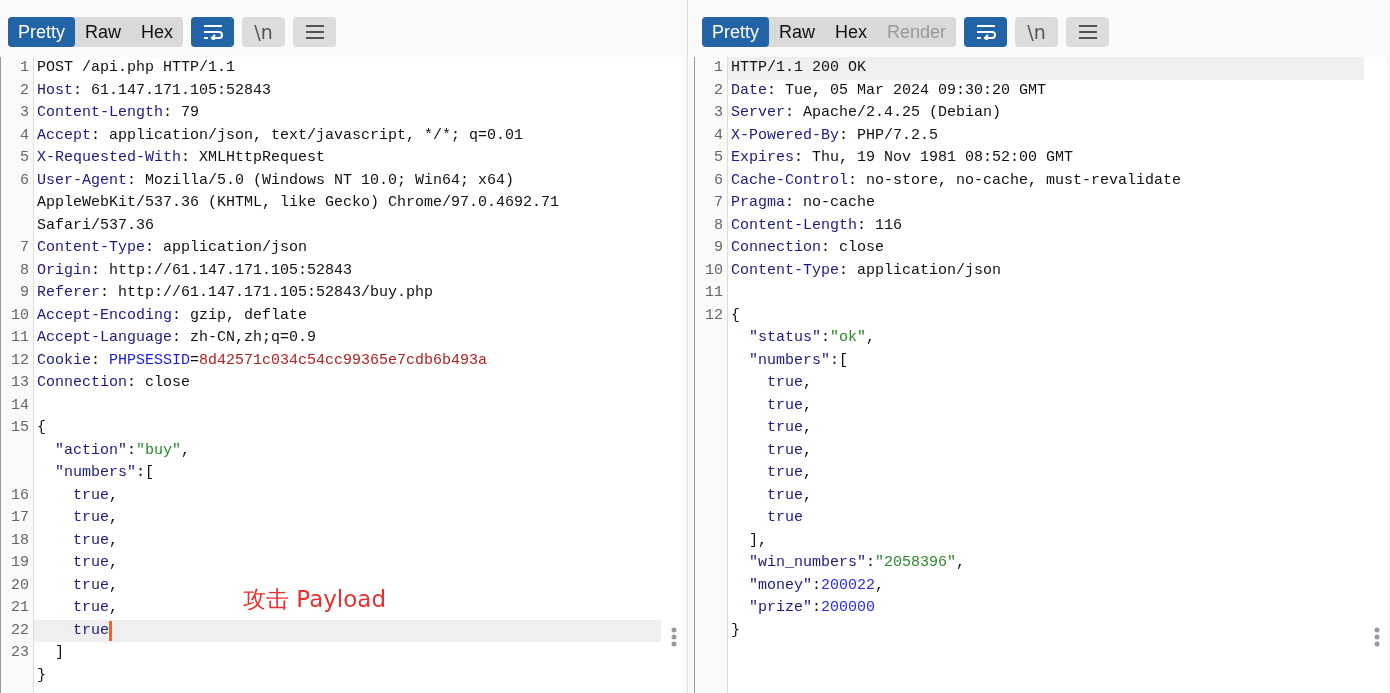 The width and height of the screenshot is (1390, 693). What do you see at coordinates (136, 68) in the screenshot?
I see `code-line: POST /api.php HTTP/1.1` at bounding box center [136, 68].